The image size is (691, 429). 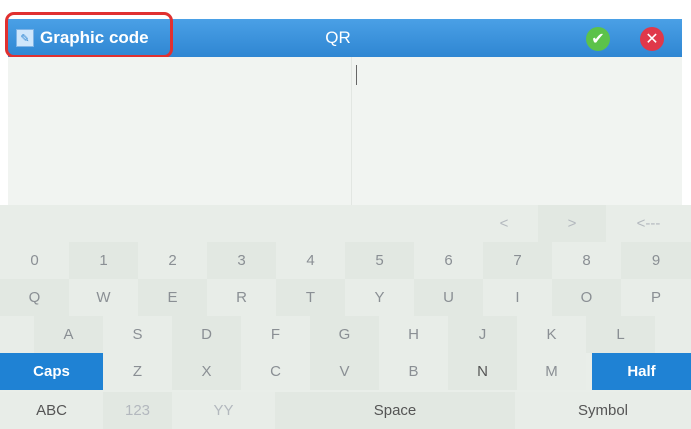 What do you see at coordinates (572, 223) in the screenshot?
I see `key-cursor-right: >` at bounding box center [572, 223].